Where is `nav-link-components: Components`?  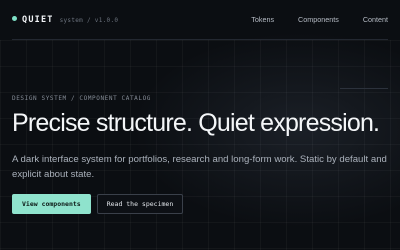
nav-link-components: Components is located at coordinates (318, 19).